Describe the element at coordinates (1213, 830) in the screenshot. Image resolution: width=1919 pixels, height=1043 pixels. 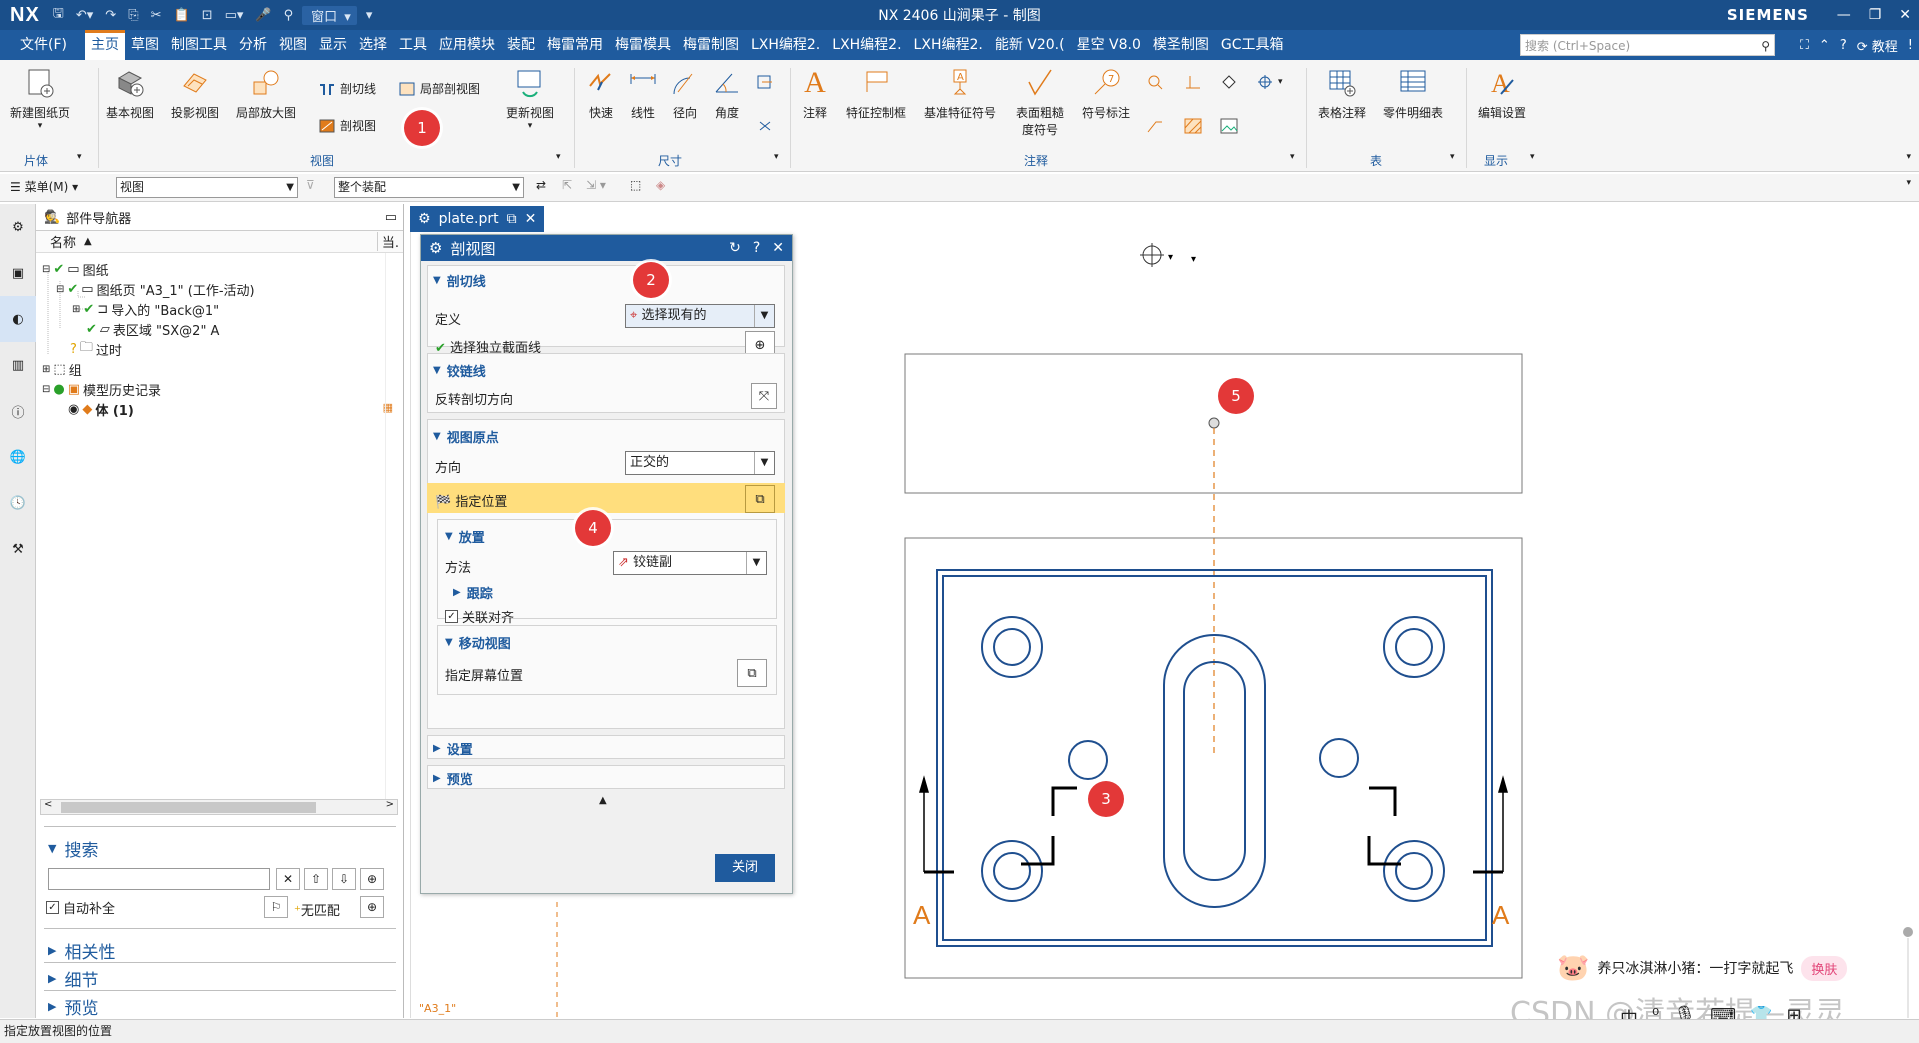
I see `section-line` at that location.